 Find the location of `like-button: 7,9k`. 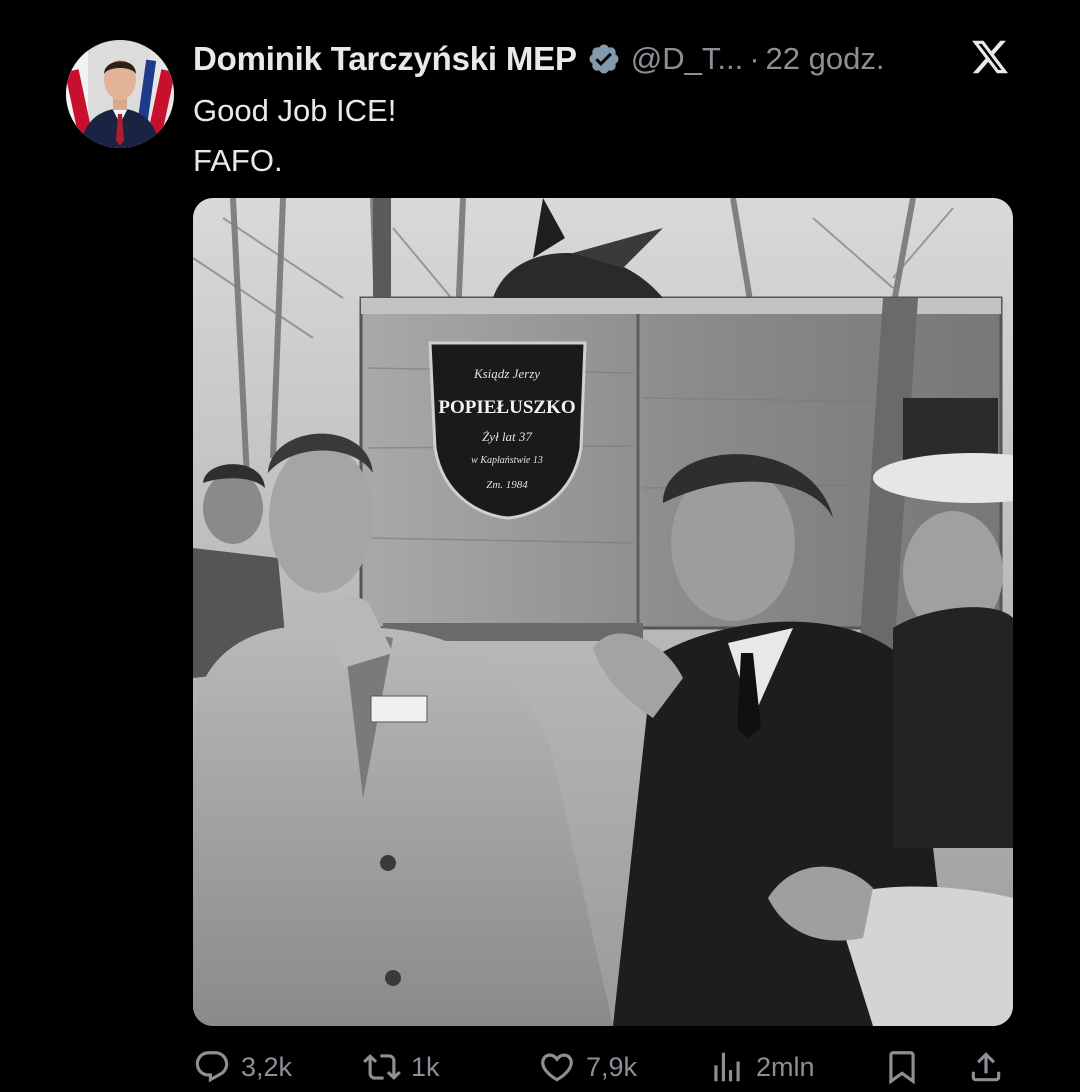

like-button: 7,9k is located at coordinates (587, 1067).